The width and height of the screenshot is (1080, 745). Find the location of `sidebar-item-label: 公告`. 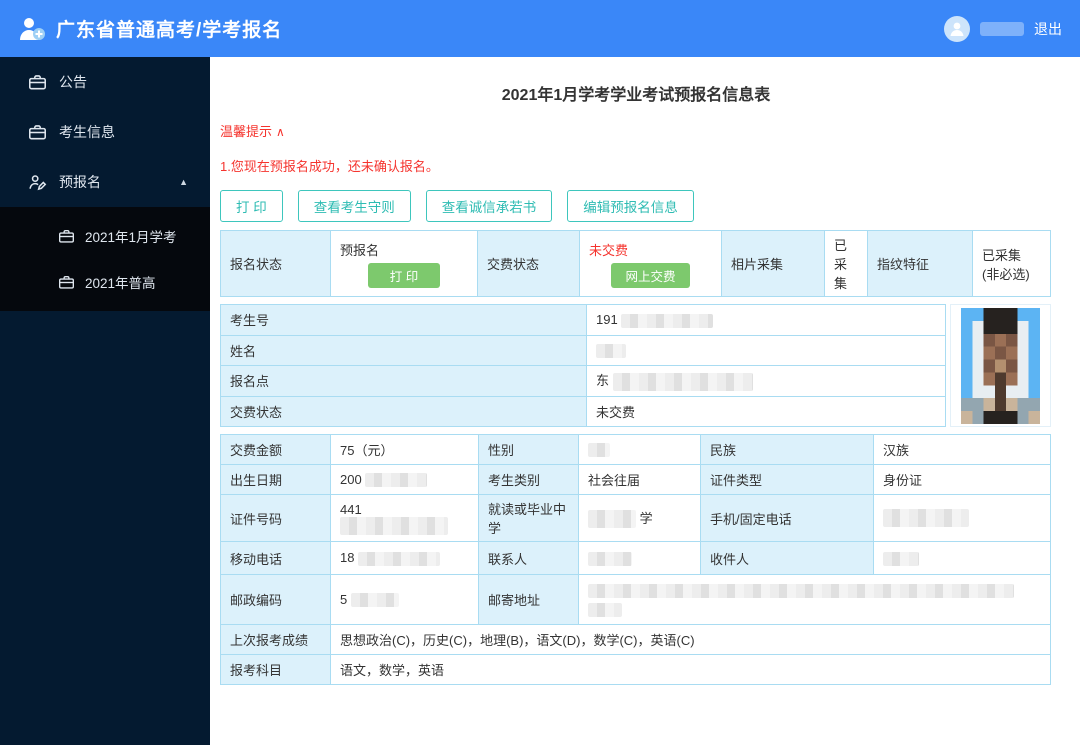

sidebar-item-label: 公告 is located at coordinates (73, 82).